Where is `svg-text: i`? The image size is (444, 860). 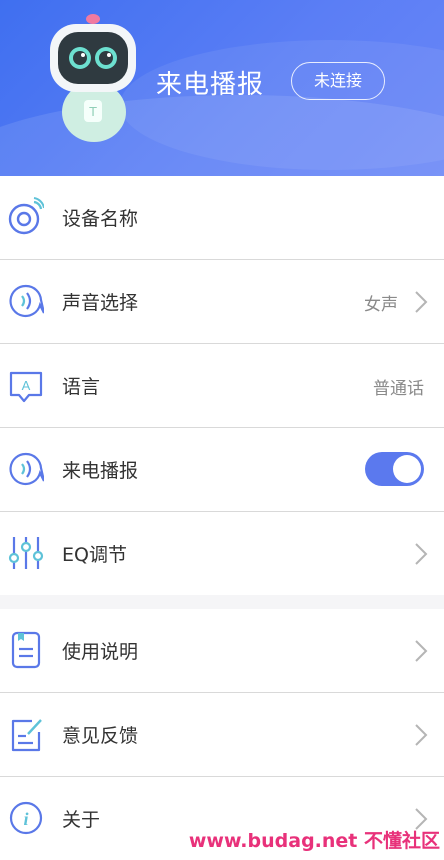
svg-text: i is located at coordinates (25, 819).